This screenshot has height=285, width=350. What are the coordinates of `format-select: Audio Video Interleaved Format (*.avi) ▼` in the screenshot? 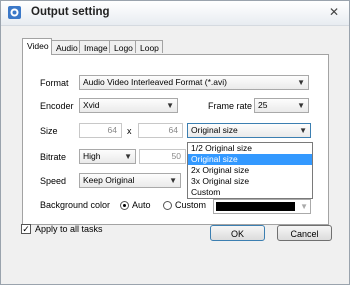 It's located at (194, 82).